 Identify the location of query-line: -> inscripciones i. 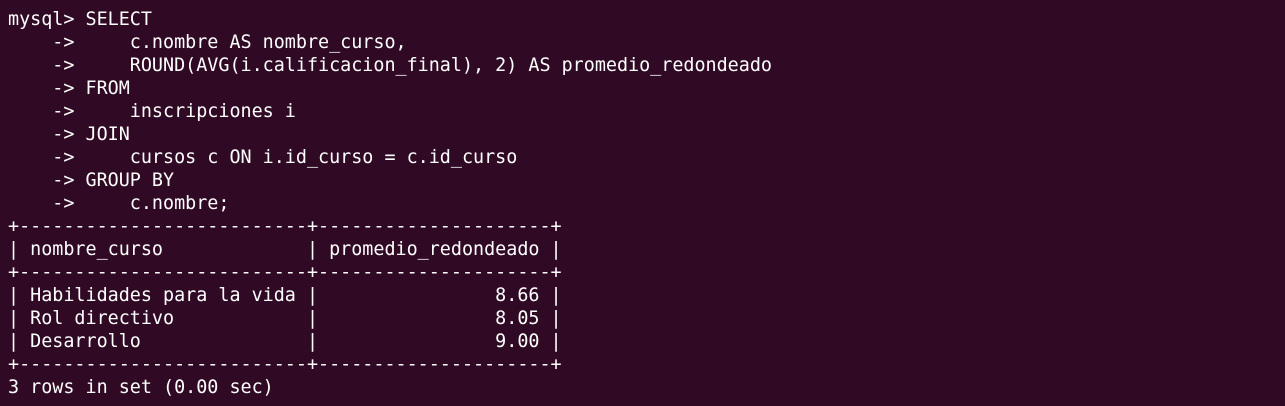
(152, 111).